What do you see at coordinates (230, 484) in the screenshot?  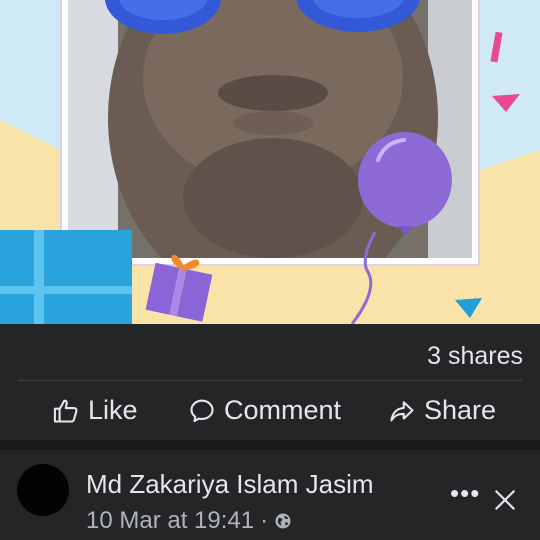 I see `post-author-name: Md Zakariya Islam Jasim` at bounding box center [230, 484].